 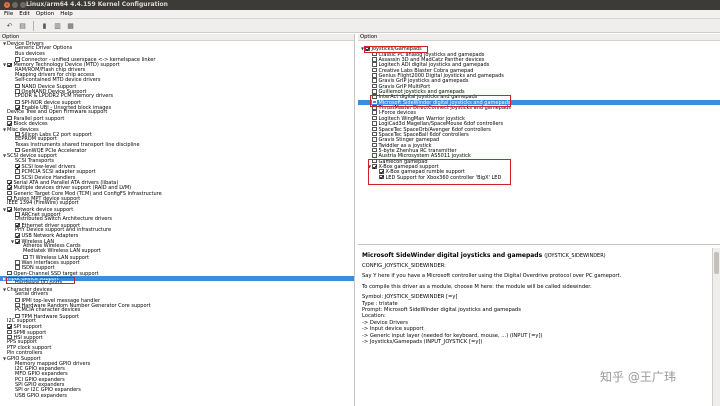 What do you see at coordinates (24, 14) in the screenshot?
I see `menu-edit: Edit` at bounding box center [24, 14].